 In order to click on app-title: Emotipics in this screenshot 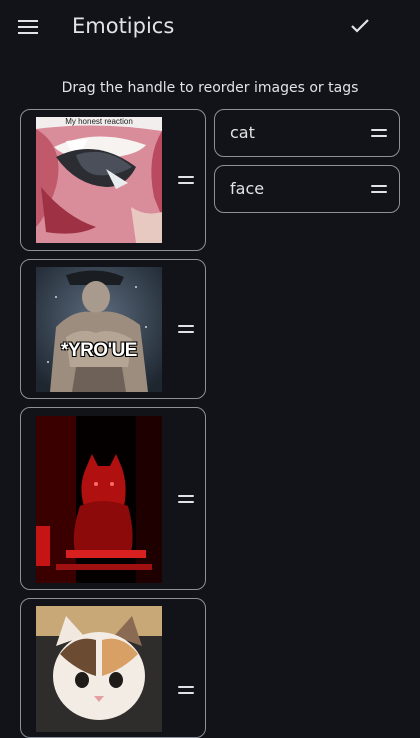, I will do `click(123, 26)`.